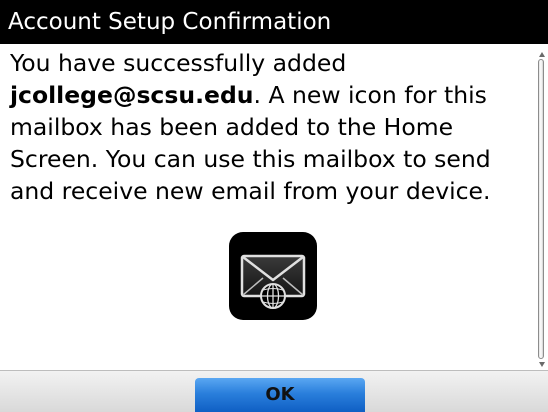 Image resolution: width=548 pixels, height=412 pixels. Describe the element at coordinates (273, 281) in the screenshot. I see `envelope-globe-graphic` at that location.